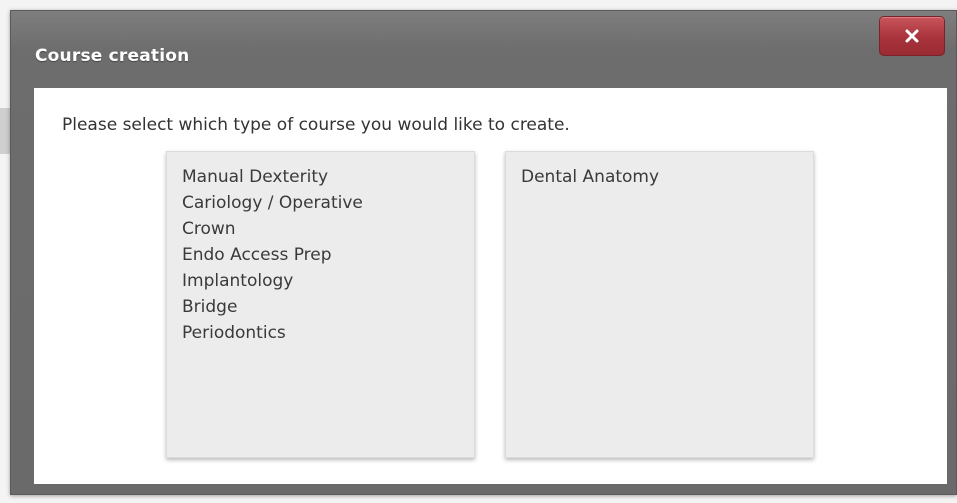 This screenshot has height=503, width=957. Describe the element at coordinates (112, 56) in the screenshot. I see `dialog-title: Course creation` at that location.